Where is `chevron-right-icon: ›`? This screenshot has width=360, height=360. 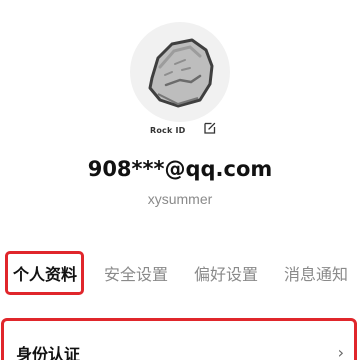 chevron-right-icon: › is located at coordinates (340, 351).